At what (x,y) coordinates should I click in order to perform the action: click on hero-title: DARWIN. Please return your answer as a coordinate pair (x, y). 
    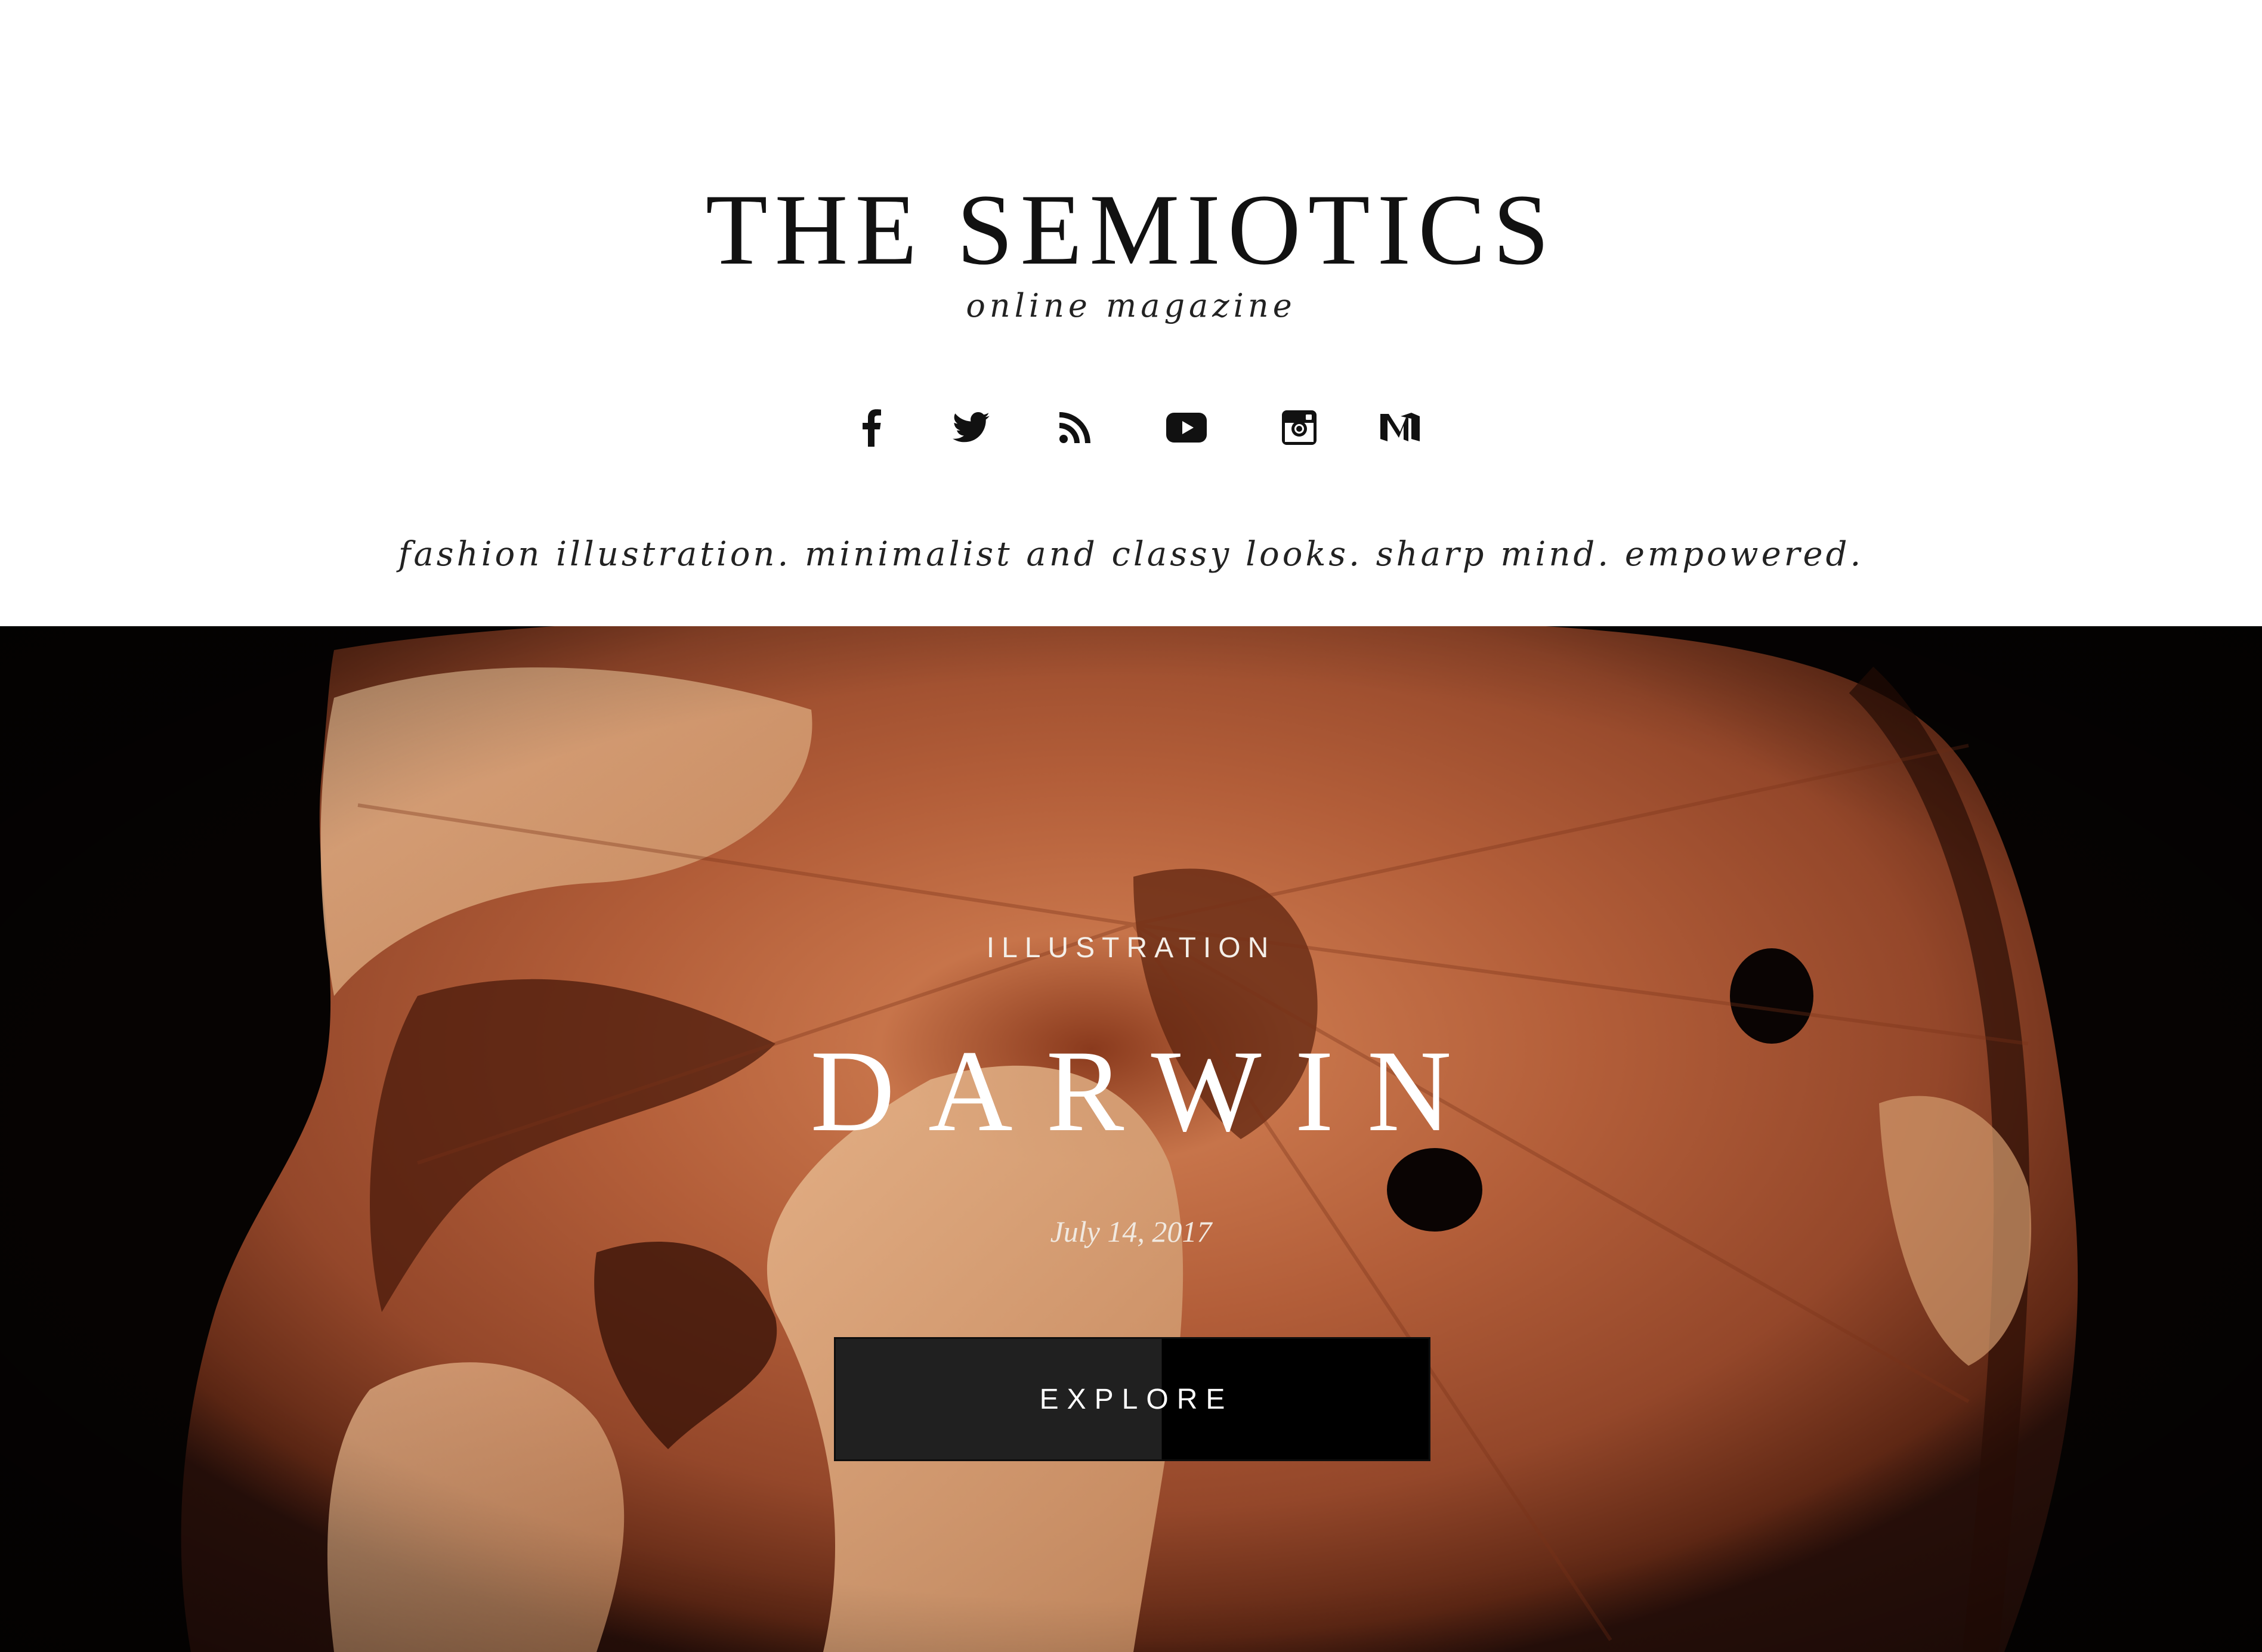
    Looking at the image, I should click on (1131, 1092).